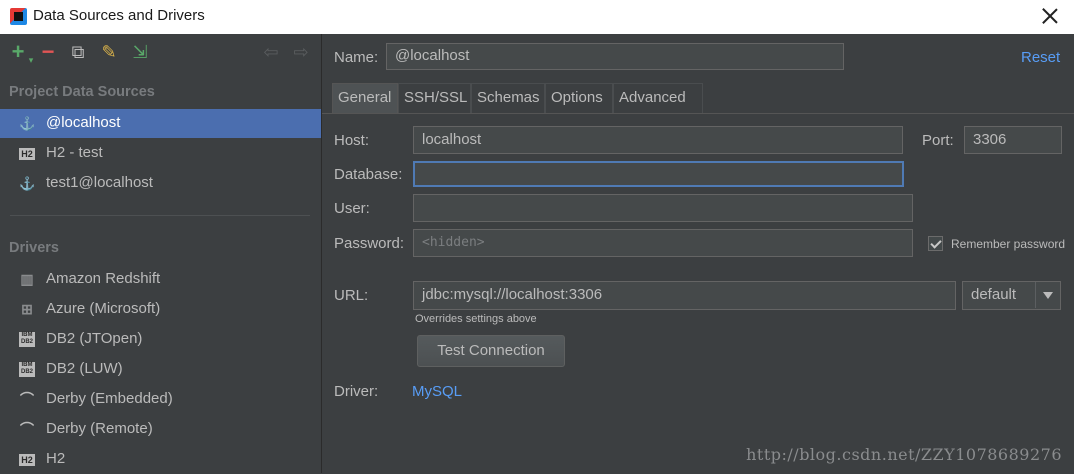 Image resolution: width=1074 pixels, height=474 pixels. What do you see at coordinates (1013, 140) in the screenshot?
I see `port-field: 3306` at bounding box center [1013, 140].